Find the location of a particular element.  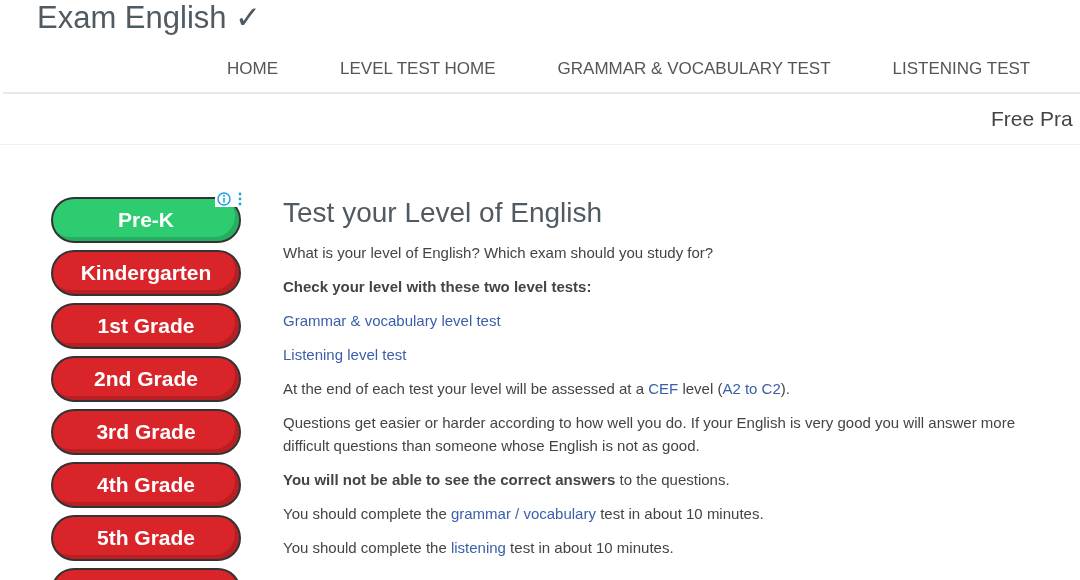

paragraph: You will not be able to see the correct answers to the questions. is located at coordinates (507, 480).